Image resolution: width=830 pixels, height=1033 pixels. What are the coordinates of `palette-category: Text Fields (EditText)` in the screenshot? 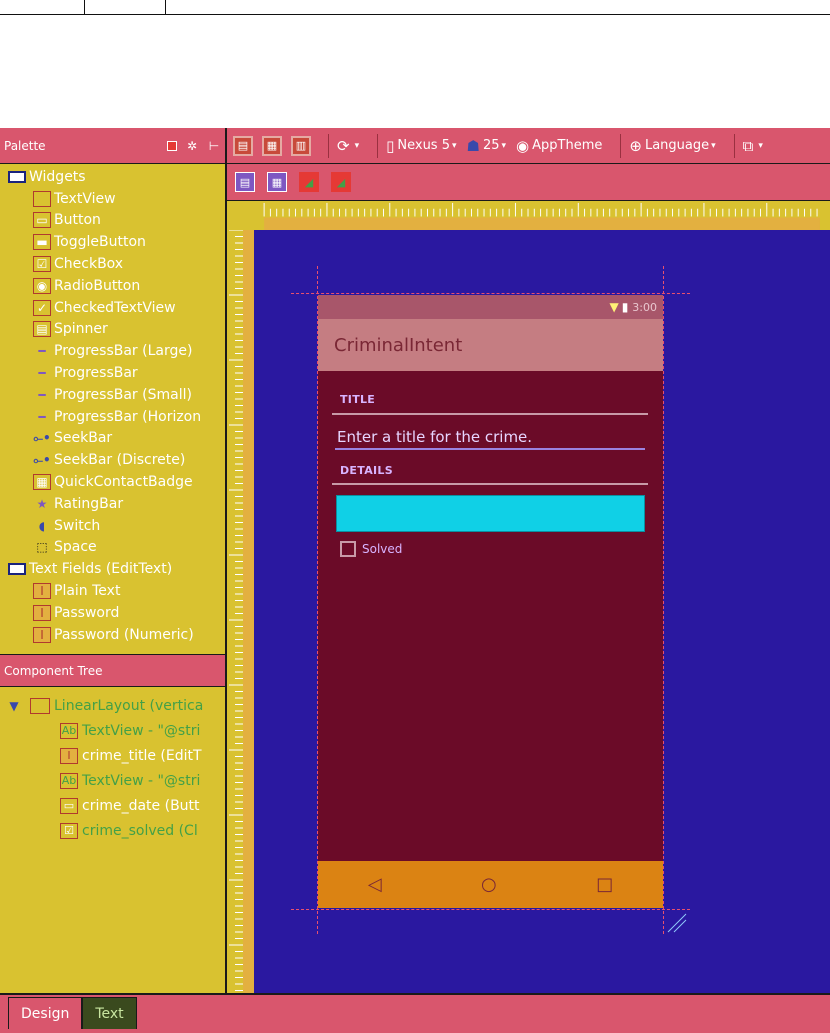 It's located at (112, 569).